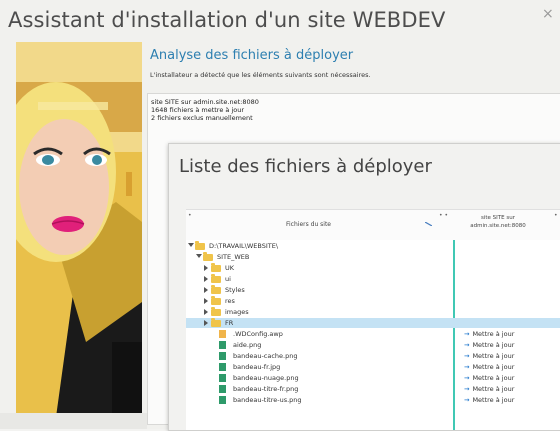 The image size is (560, 431). I want to click on tree-item-label: ui, so click(228, 279).